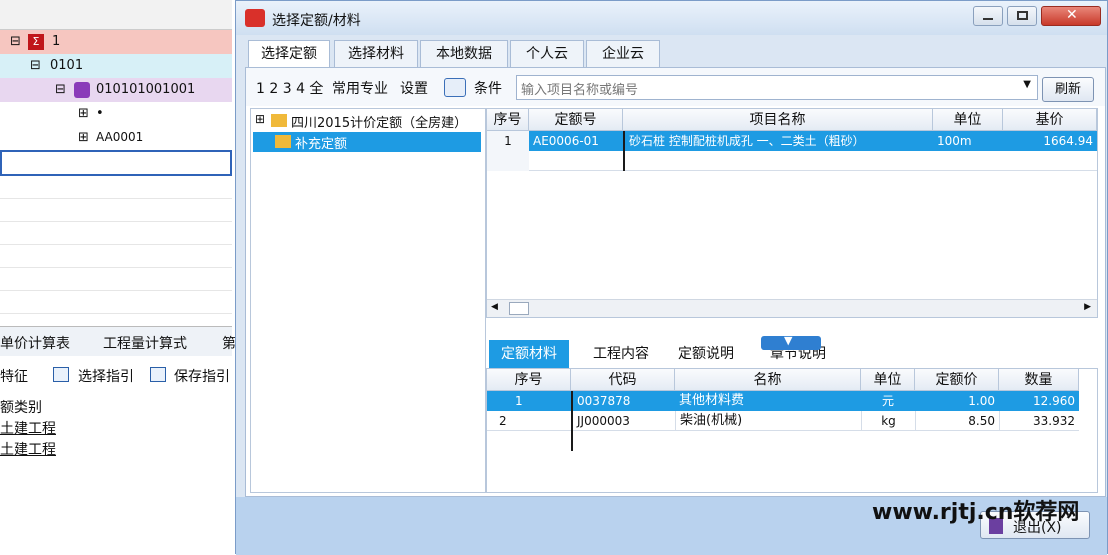  I want to click on condition-button: 条件, so click(488, 88).